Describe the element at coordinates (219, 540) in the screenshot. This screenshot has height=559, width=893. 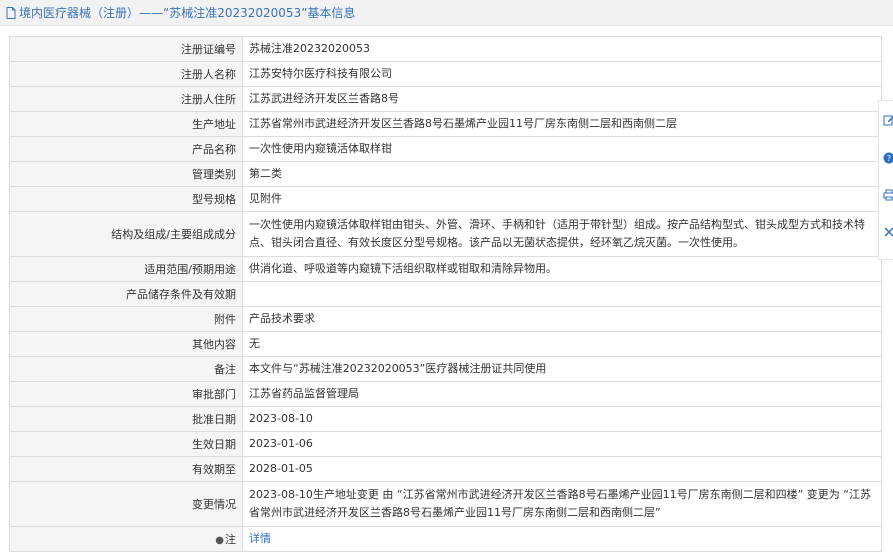
I see `location-pin-icon: ●` at that location.